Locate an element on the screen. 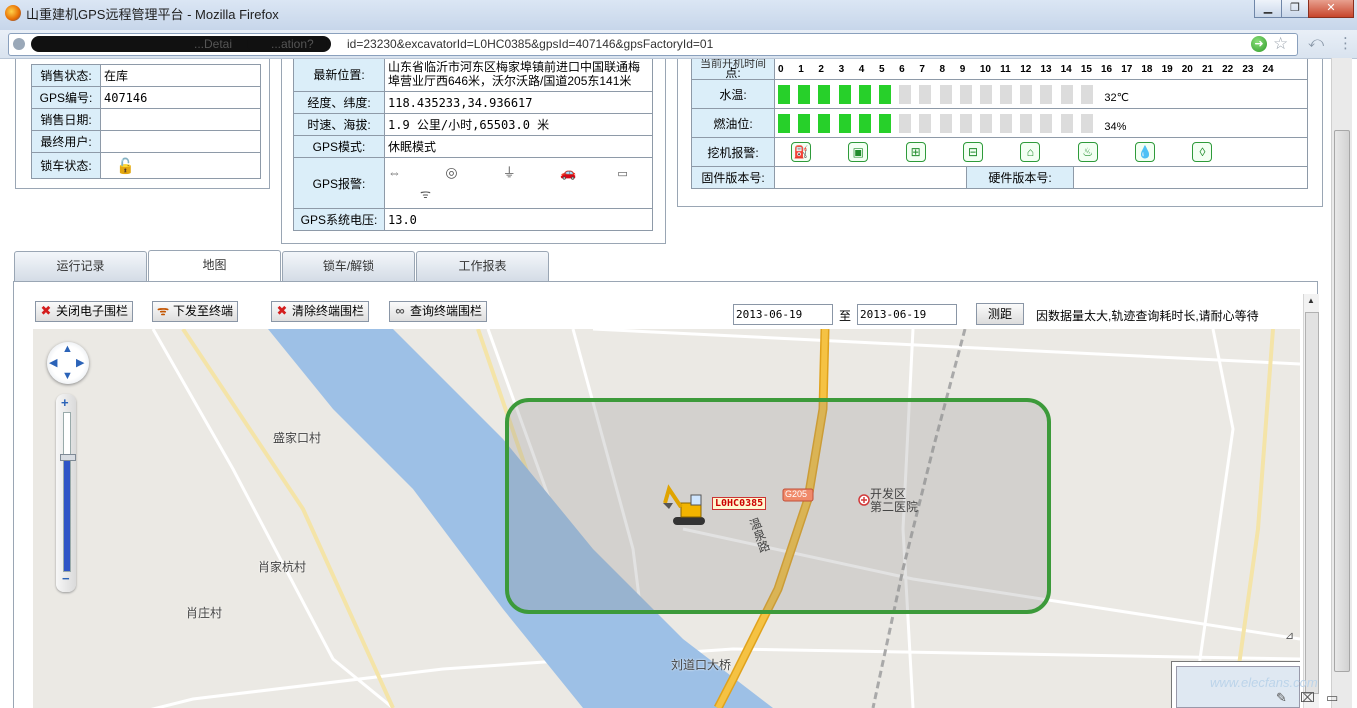  scroll-up-arrow-icon: ▲ is located at coordinates (1311, 300).